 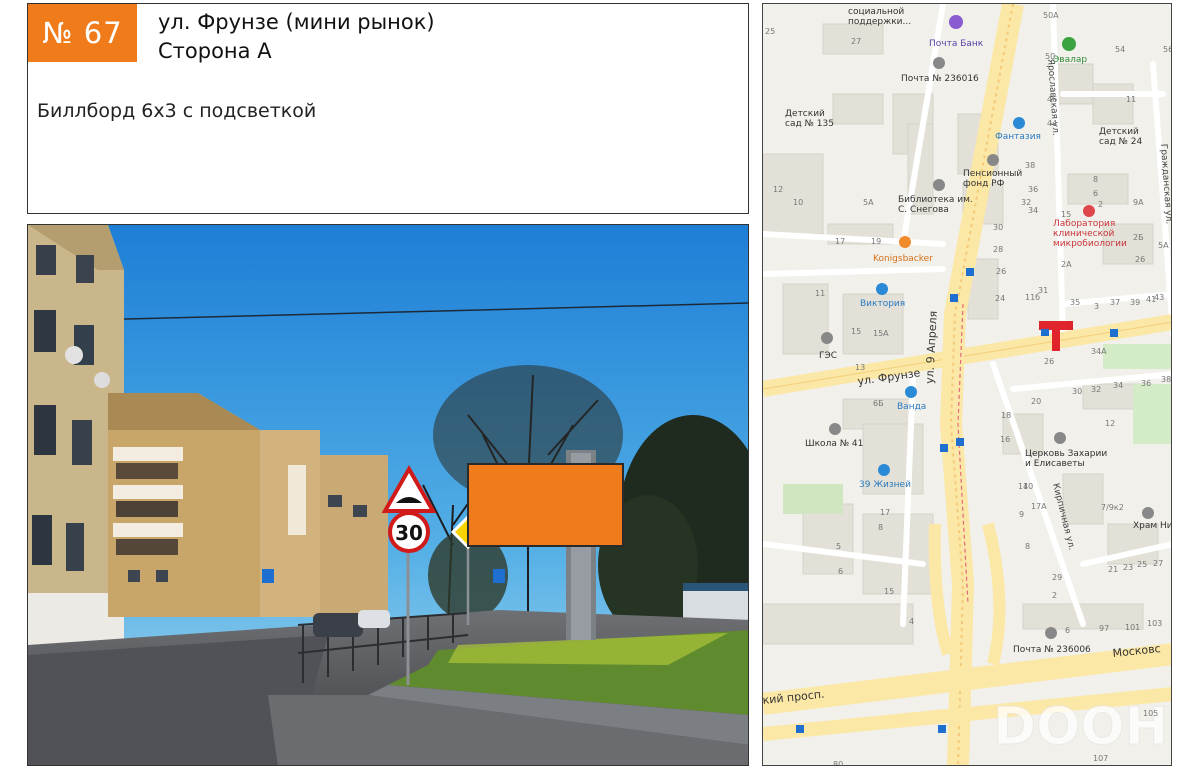 What do you see at coordinates (998, 249) in the screenshot?
I see `house-number: 28` at bounding box center [998, 249].